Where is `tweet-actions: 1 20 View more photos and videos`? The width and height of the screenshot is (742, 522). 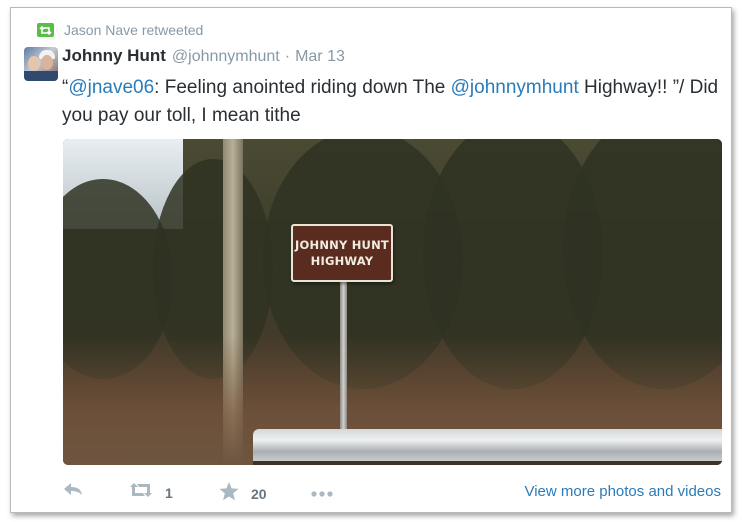
tweet-actions: 1 20 View more photos and videos is located at coordinates (372, 493).